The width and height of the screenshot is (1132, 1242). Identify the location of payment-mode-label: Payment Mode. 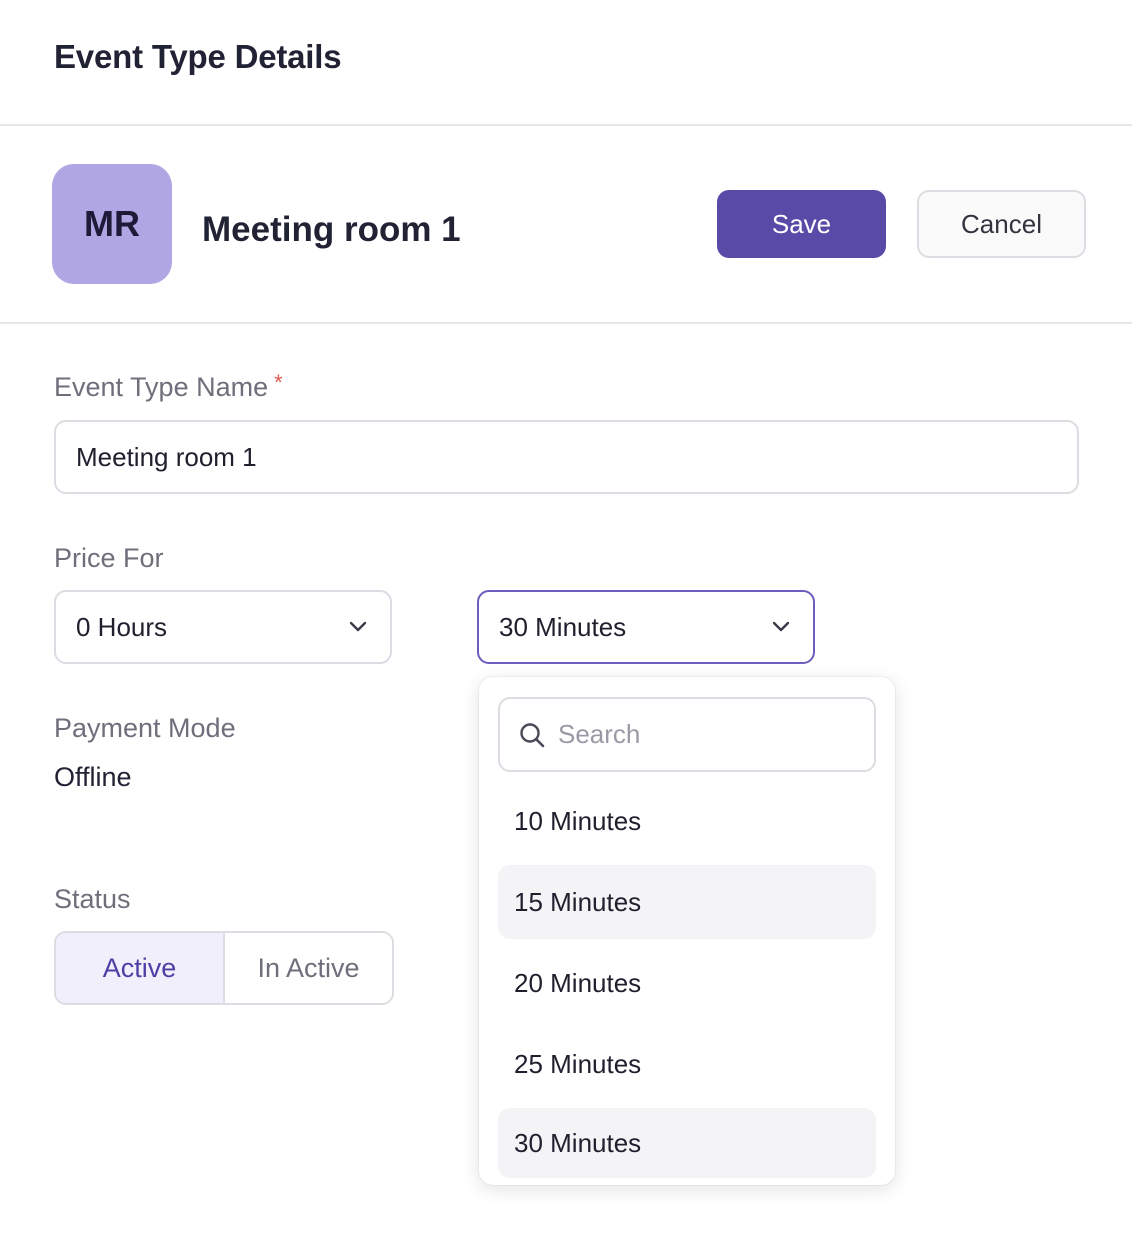
(145, 728).